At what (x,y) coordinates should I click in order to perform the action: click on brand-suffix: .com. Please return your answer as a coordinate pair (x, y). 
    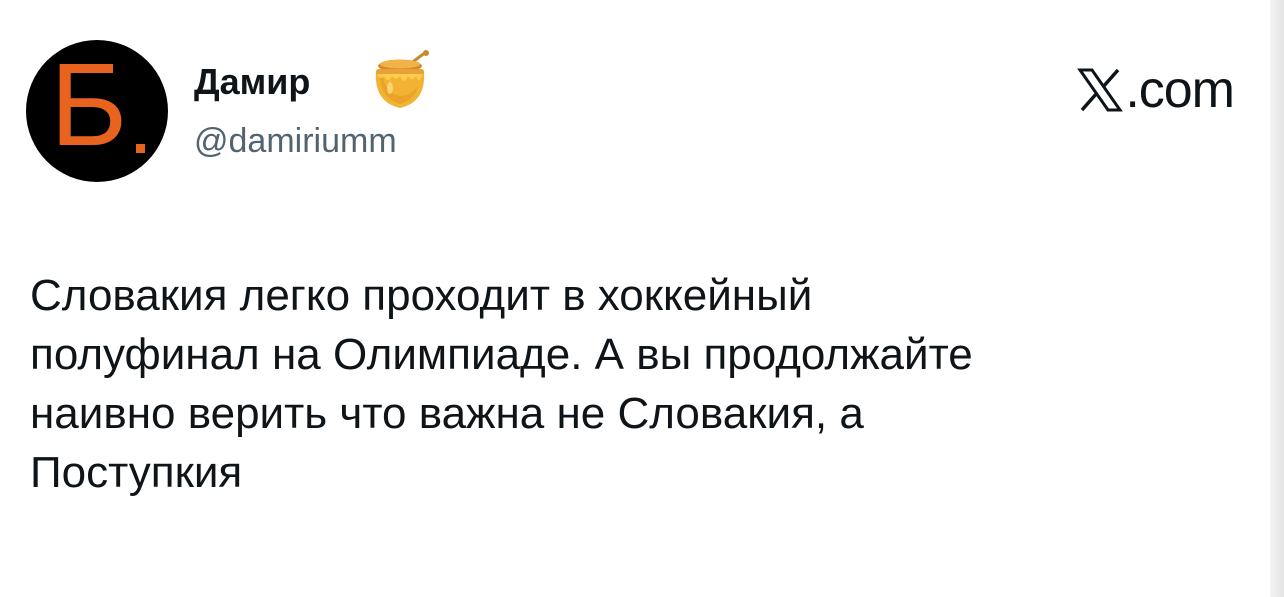
    Looking at the image, I should click on (1180, 90).